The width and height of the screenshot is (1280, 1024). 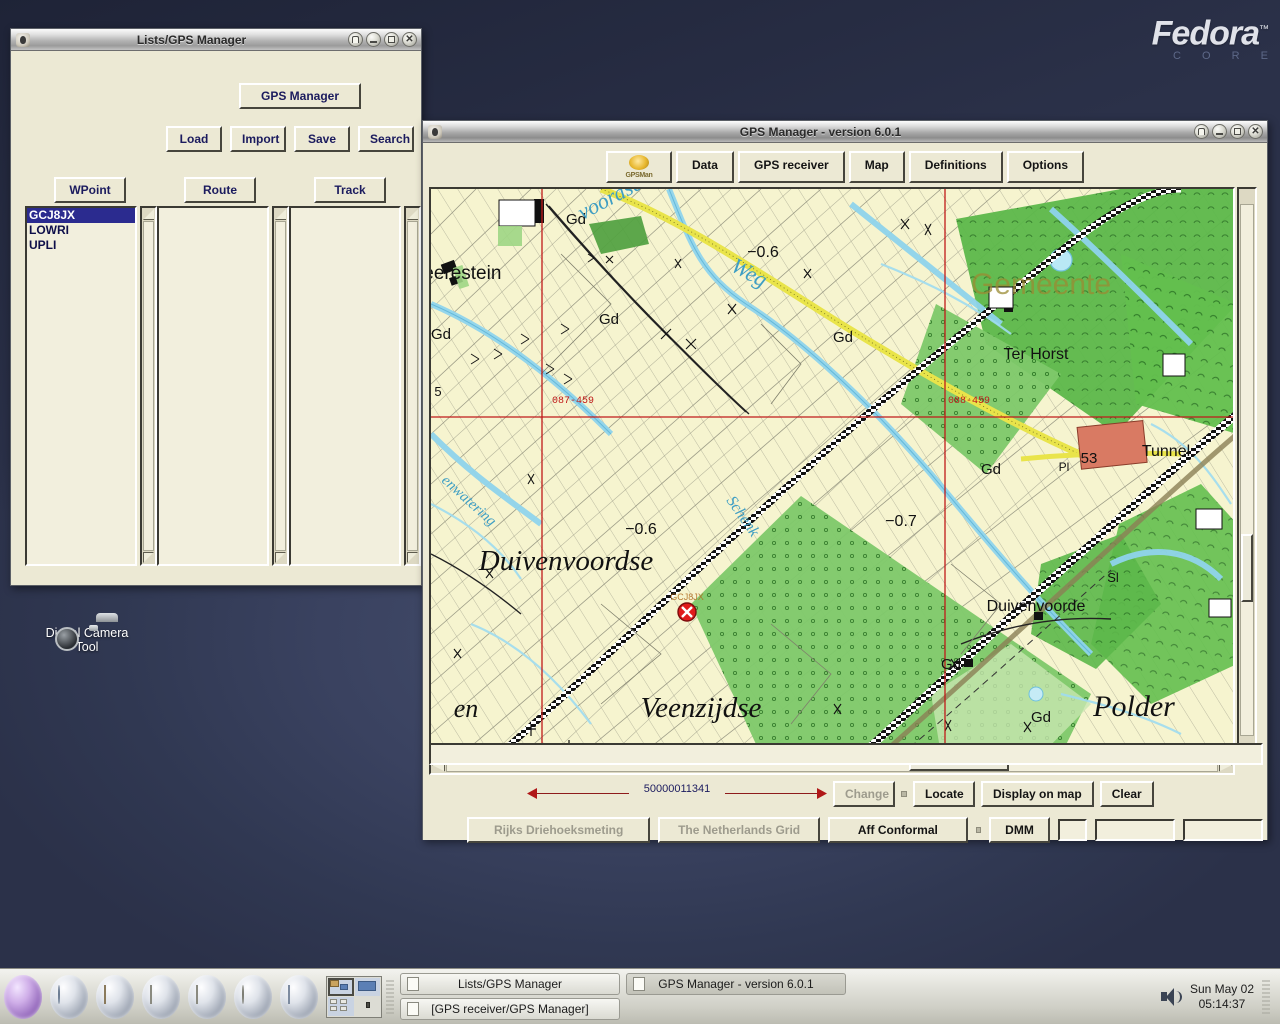 I want to click on taskbar-item-gps-receiver: [GPS receiver/GPS Manager], so click(x=510, y=1009).